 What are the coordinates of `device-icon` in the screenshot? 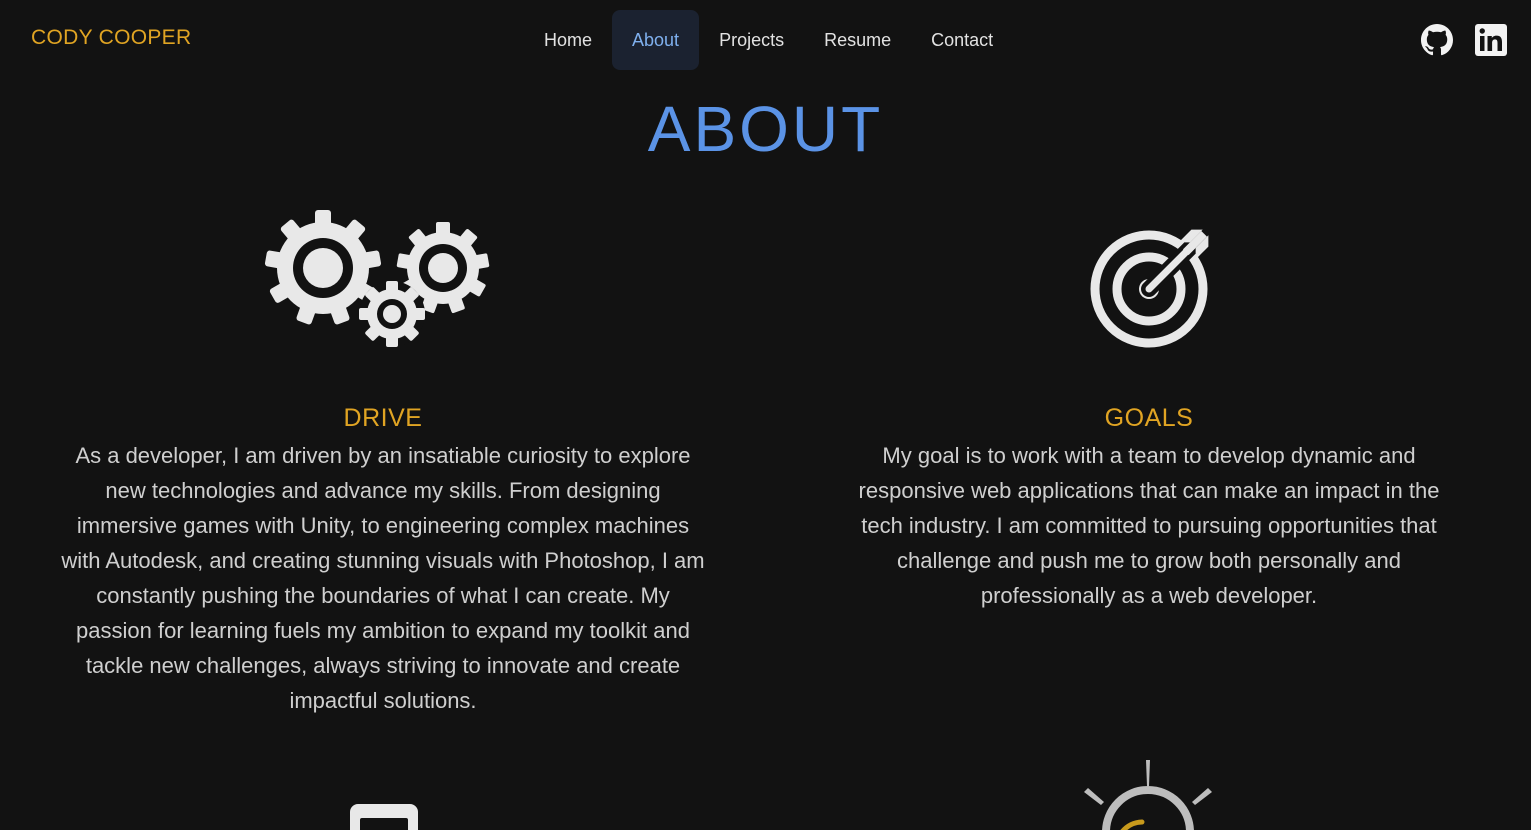 It's located at (384, 817).